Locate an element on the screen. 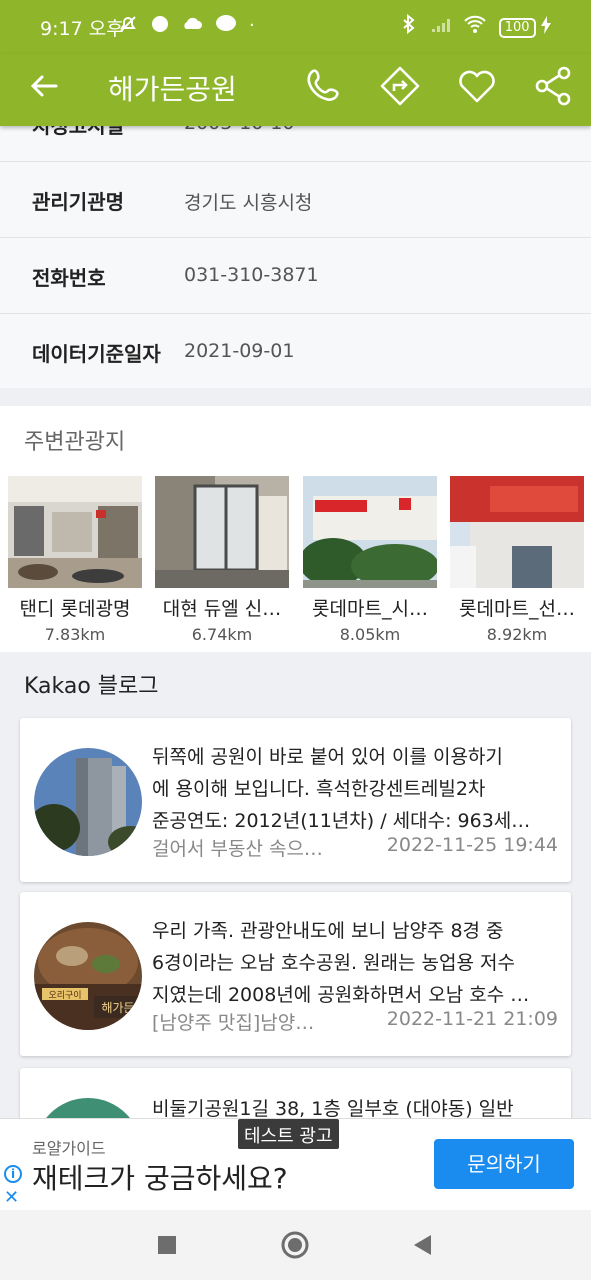 This screenshot has width=591, height=1280. blog-snippet-line: 6경이라는 오남 호수공원. 원래는 농업용 저수 is located at coordinates (333, 963).